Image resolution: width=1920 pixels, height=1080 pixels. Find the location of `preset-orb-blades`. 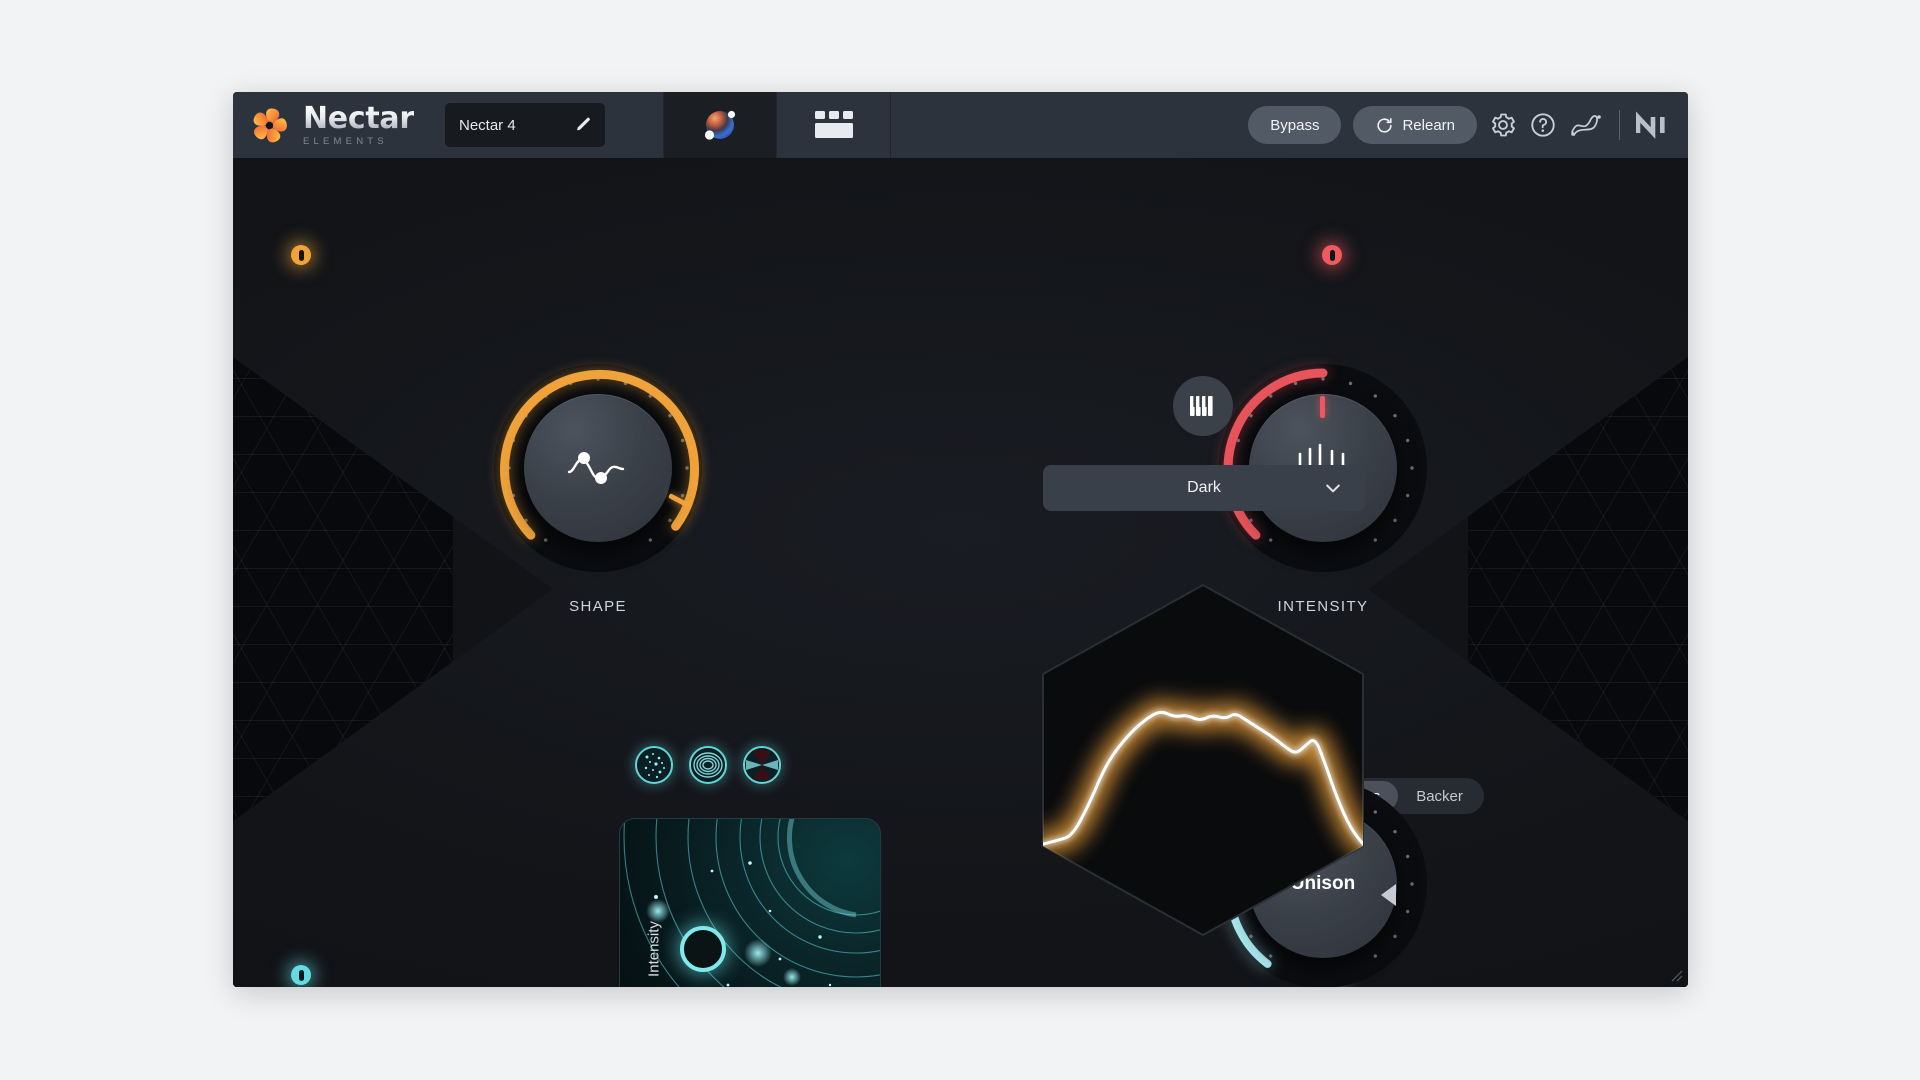

preset-orb-blades is located at coordinates (762, 765).